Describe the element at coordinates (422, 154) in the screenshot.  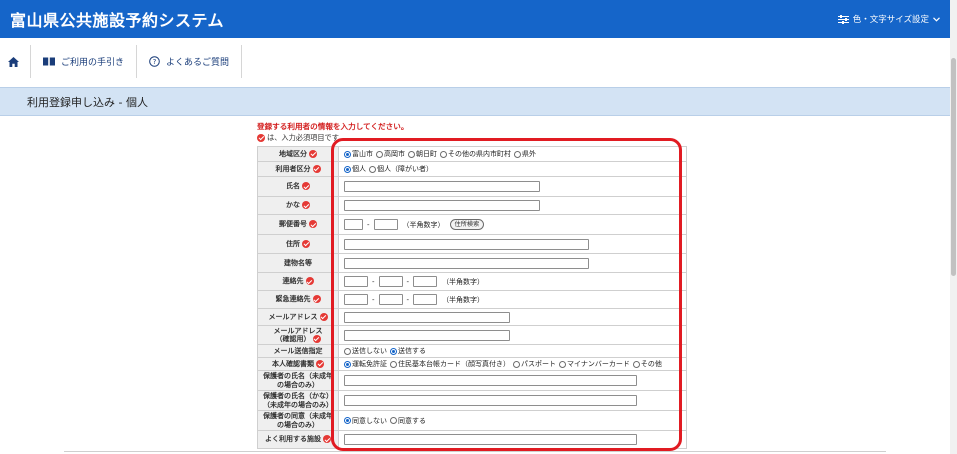
I see `radio-region-asahi: 朝日町` at that location.